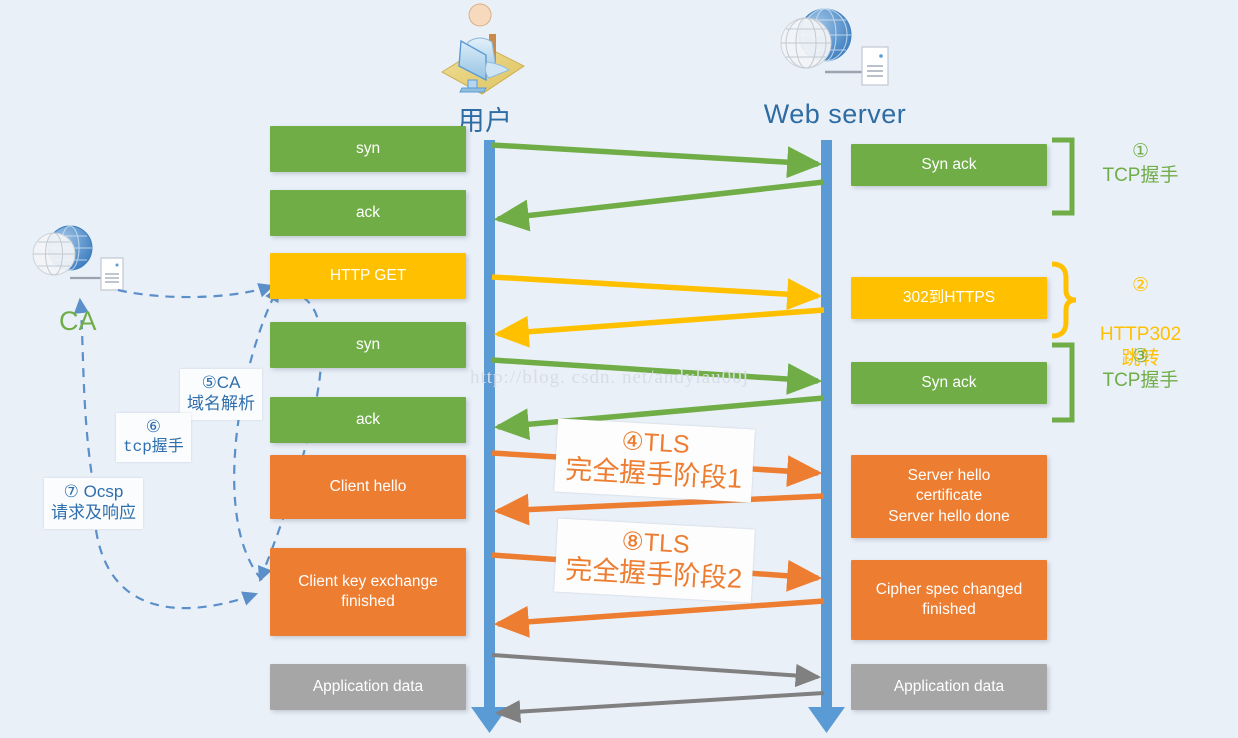  I want to click on server-actor-icon, so click(834, 47).